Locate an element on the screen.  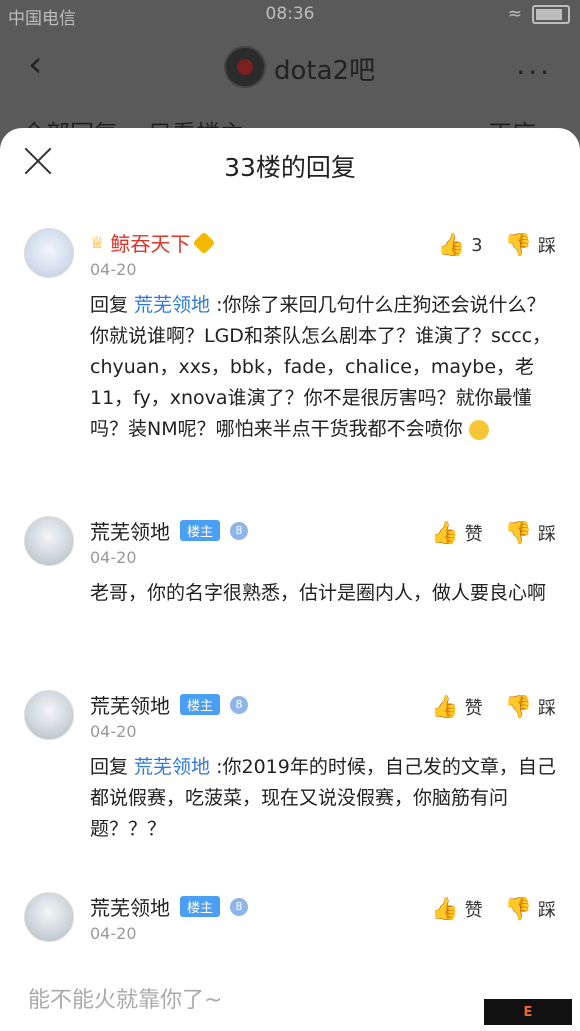
vip-diamond-icon is located at coordinates (204, 242).